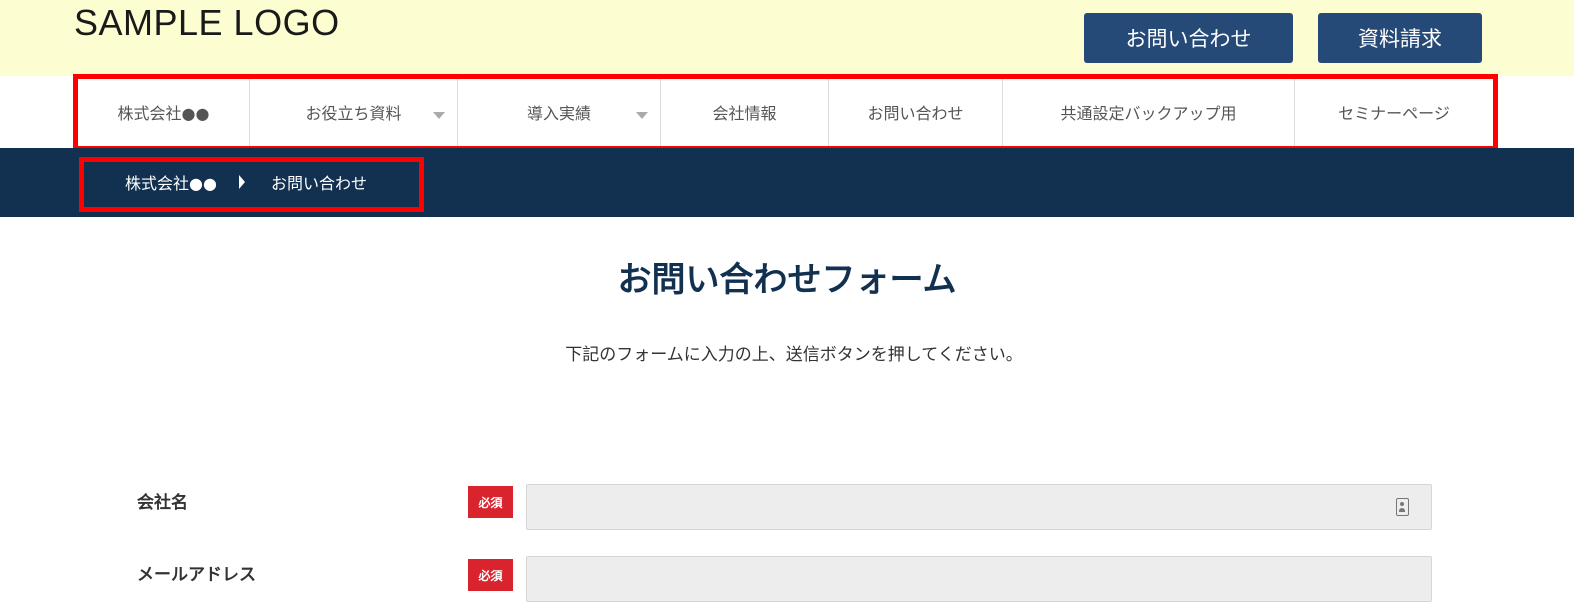 The height and width of the screenshot is (611, 1574). I want to click on email-input, so click(979, 579).